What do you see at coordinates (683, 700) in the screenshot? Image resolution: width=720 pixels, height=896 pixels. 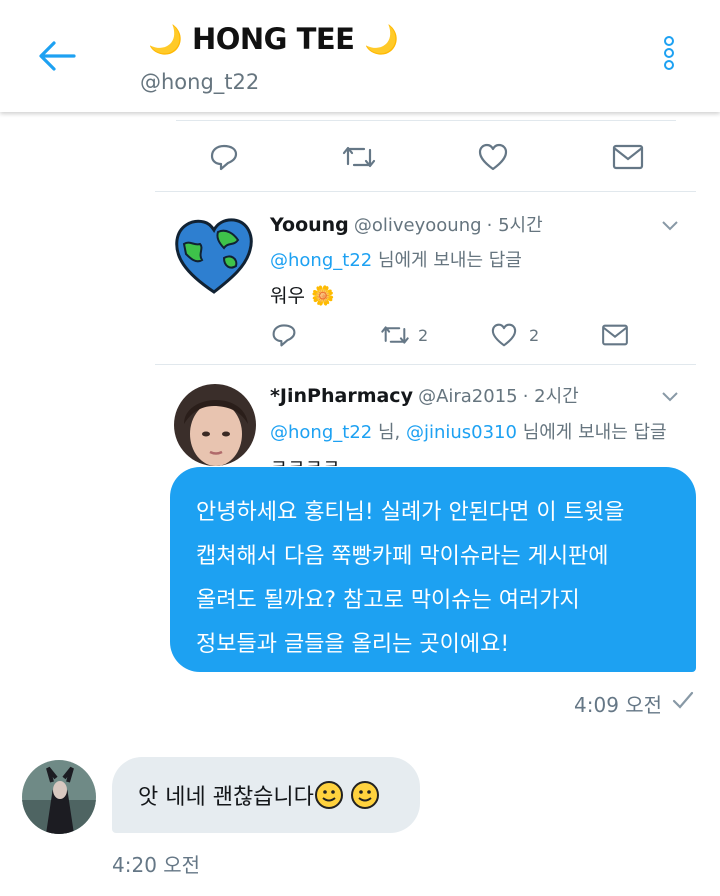 I see `check-icon` at bounding box center [683, 700].